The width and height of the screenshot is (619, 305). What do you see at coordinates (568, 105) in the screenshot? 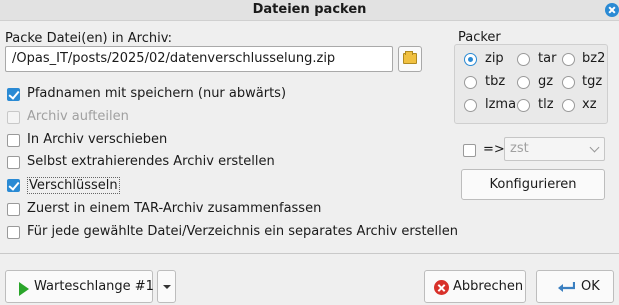
I see `packer-radio-xz` at bounding box center [568, 105].